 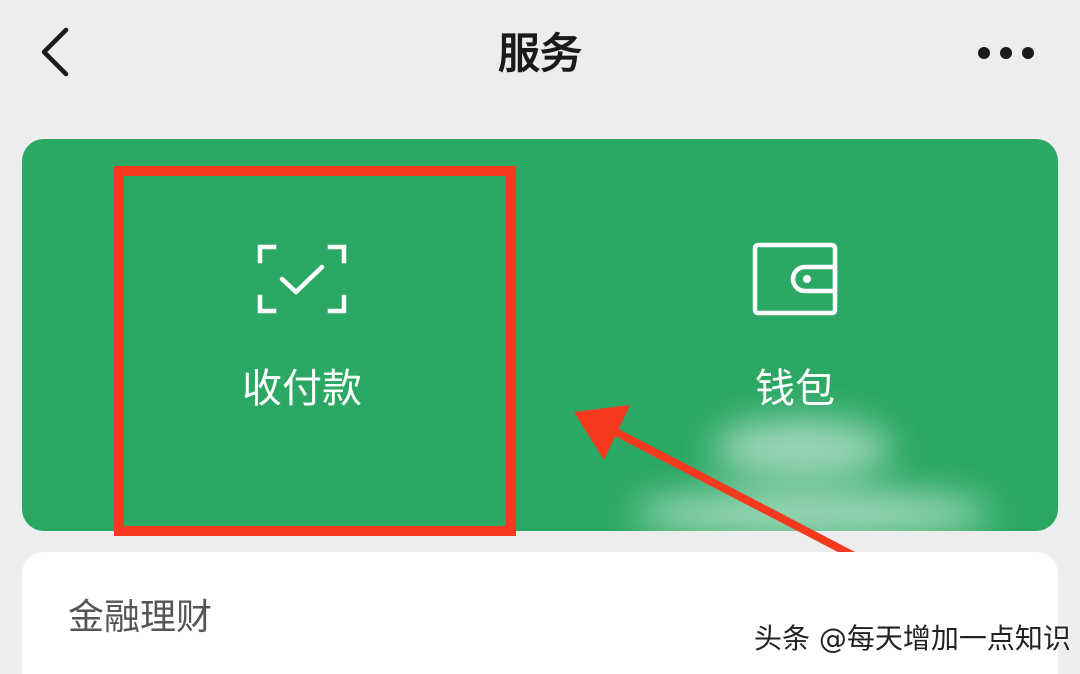 I want to click on more-button, so click(x=1006, y=53).